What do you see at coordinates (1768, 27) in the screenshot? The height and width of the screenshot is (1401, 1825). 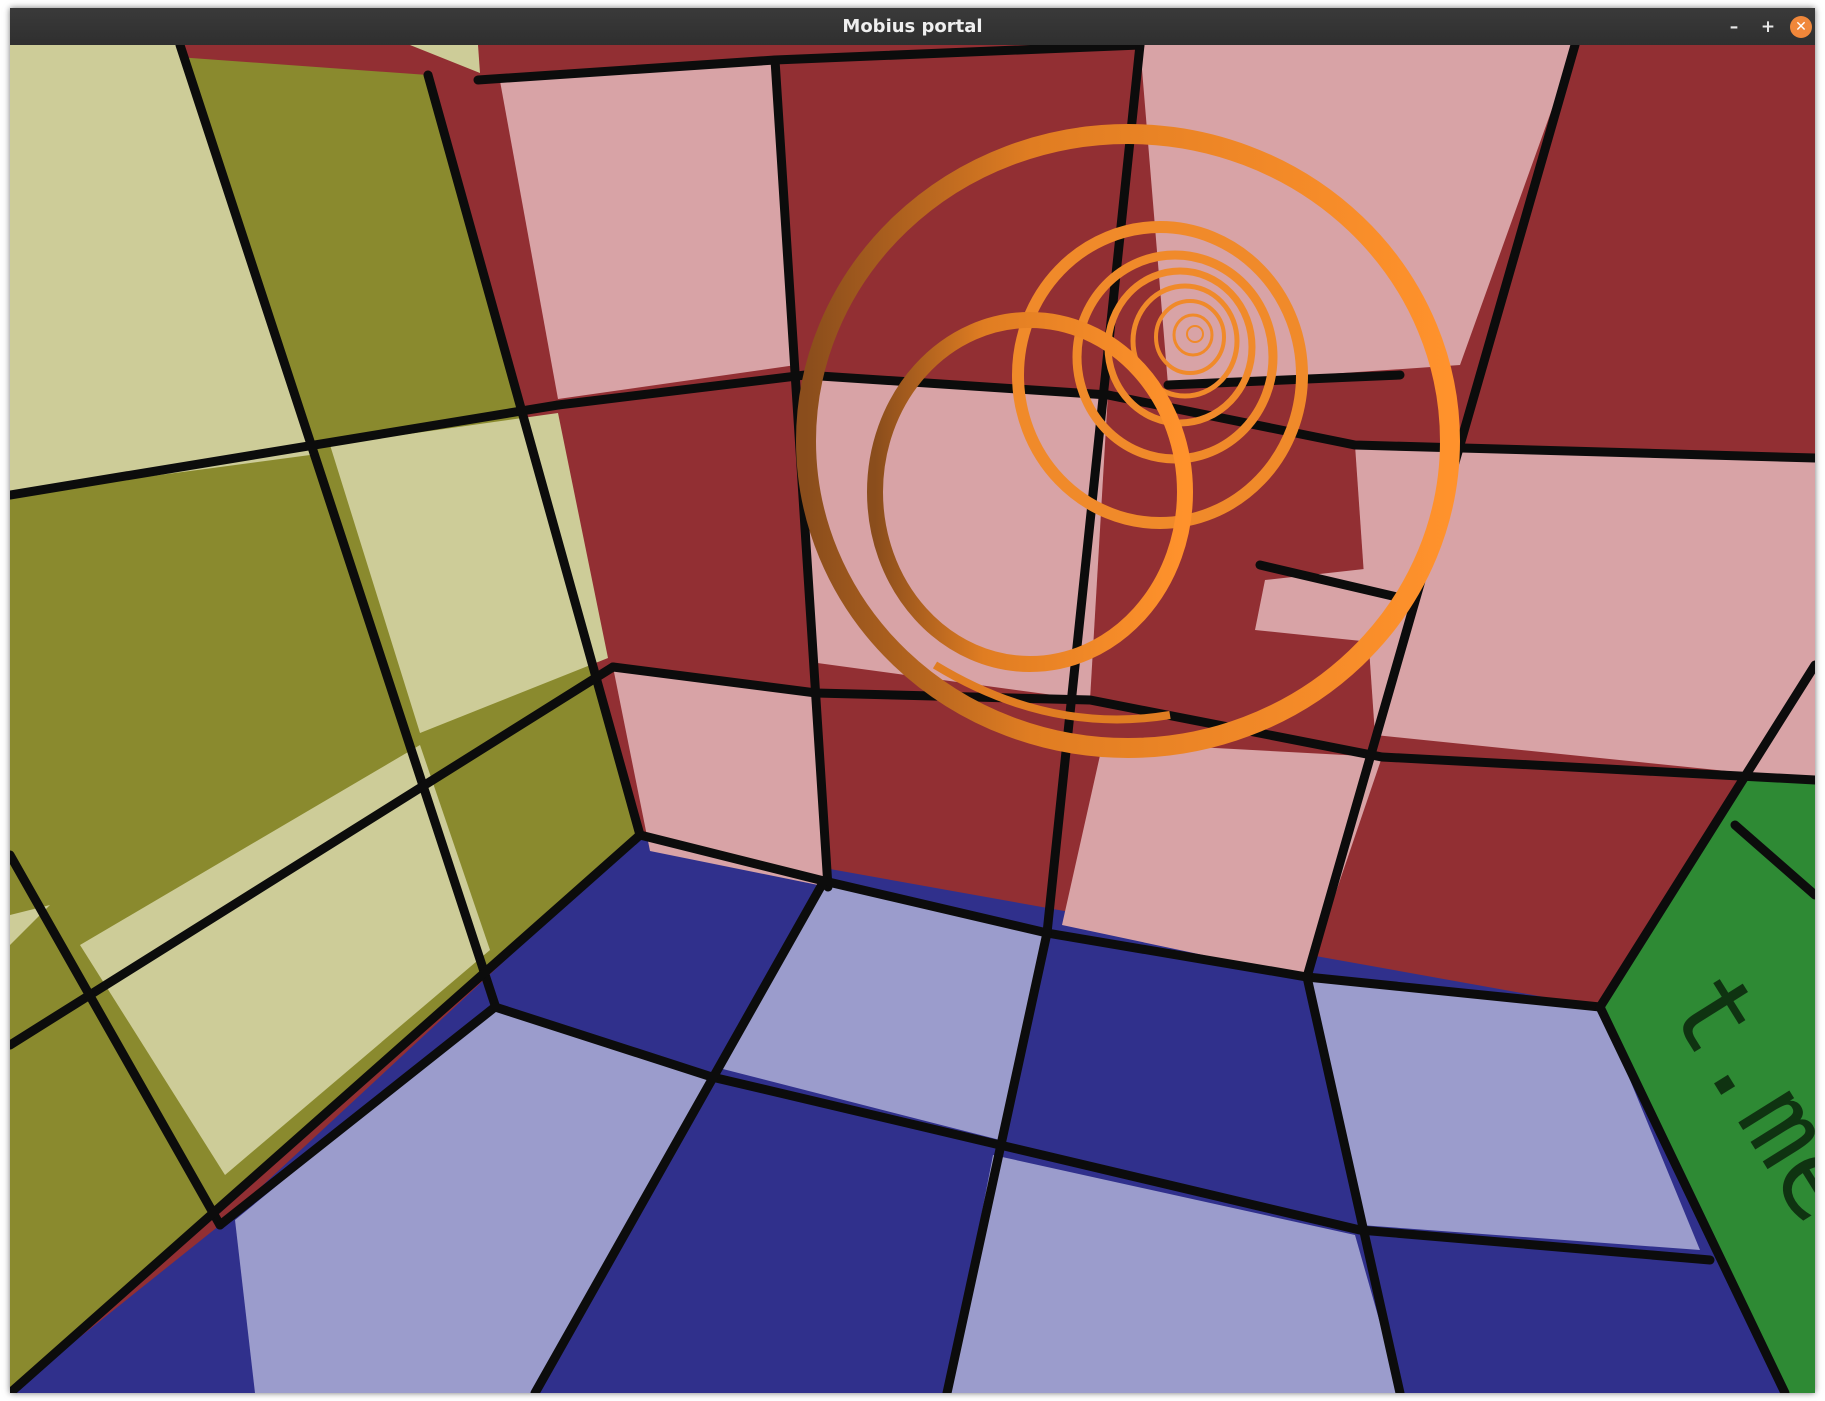 I see `maximize-button: +` at bounding box center [1768, 27].